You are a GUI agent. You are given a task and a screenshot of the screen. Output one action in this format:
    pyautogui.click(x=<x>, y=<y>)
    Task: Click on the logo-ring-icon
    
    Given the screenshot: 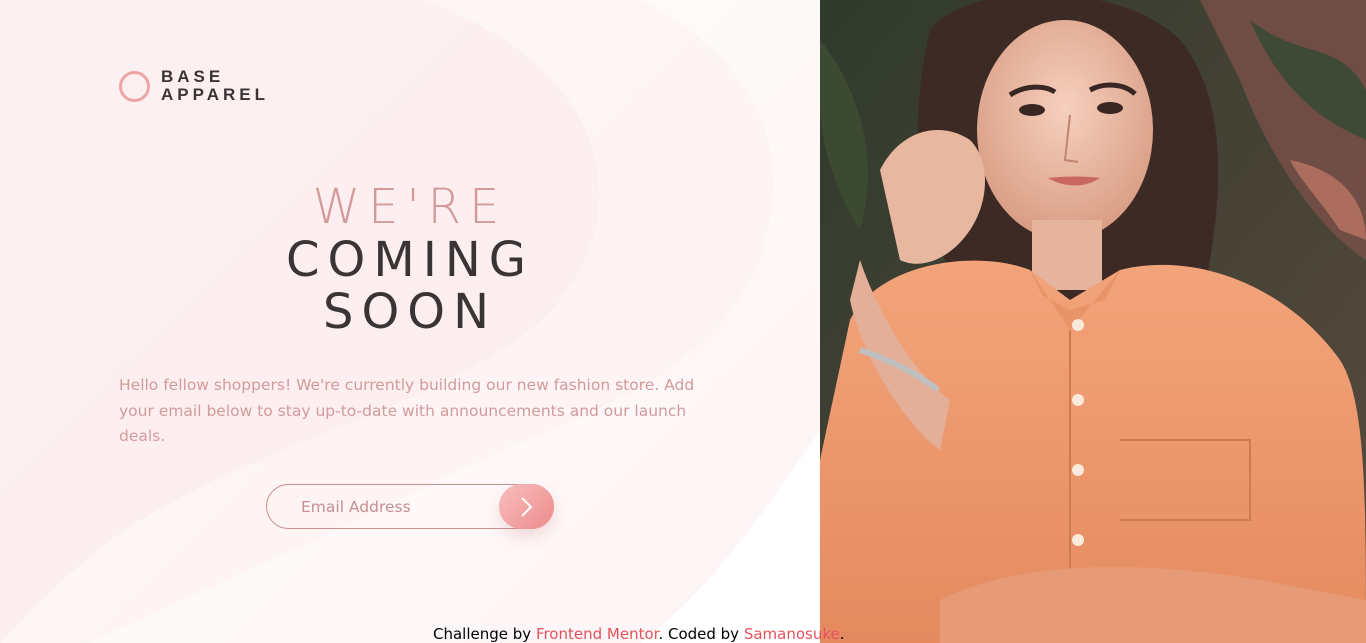 What is the action you would take?
    pyautogui.click(x=134, y=86)
    